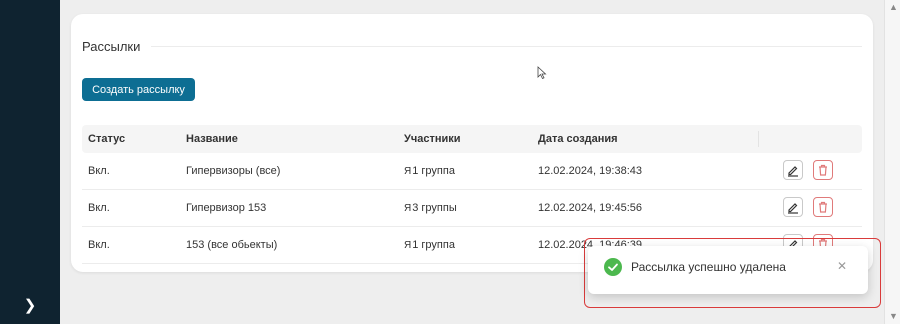 Image resolution: width=900 pixels, height=324 pixels. What do you see at coordinates (893, 7) in the screenshot?
I see `scroll-up-arrow-icon: ▲` at bounding box center [893, 7].